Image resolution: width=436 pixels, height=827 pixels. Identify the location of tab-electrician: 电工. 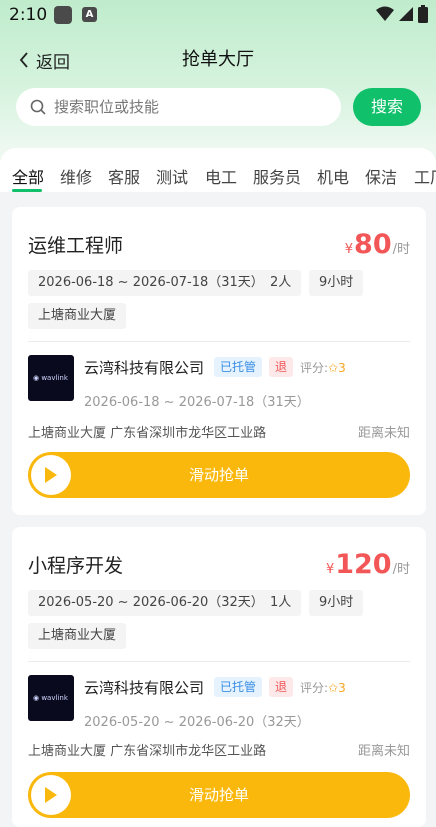
(221, 176).